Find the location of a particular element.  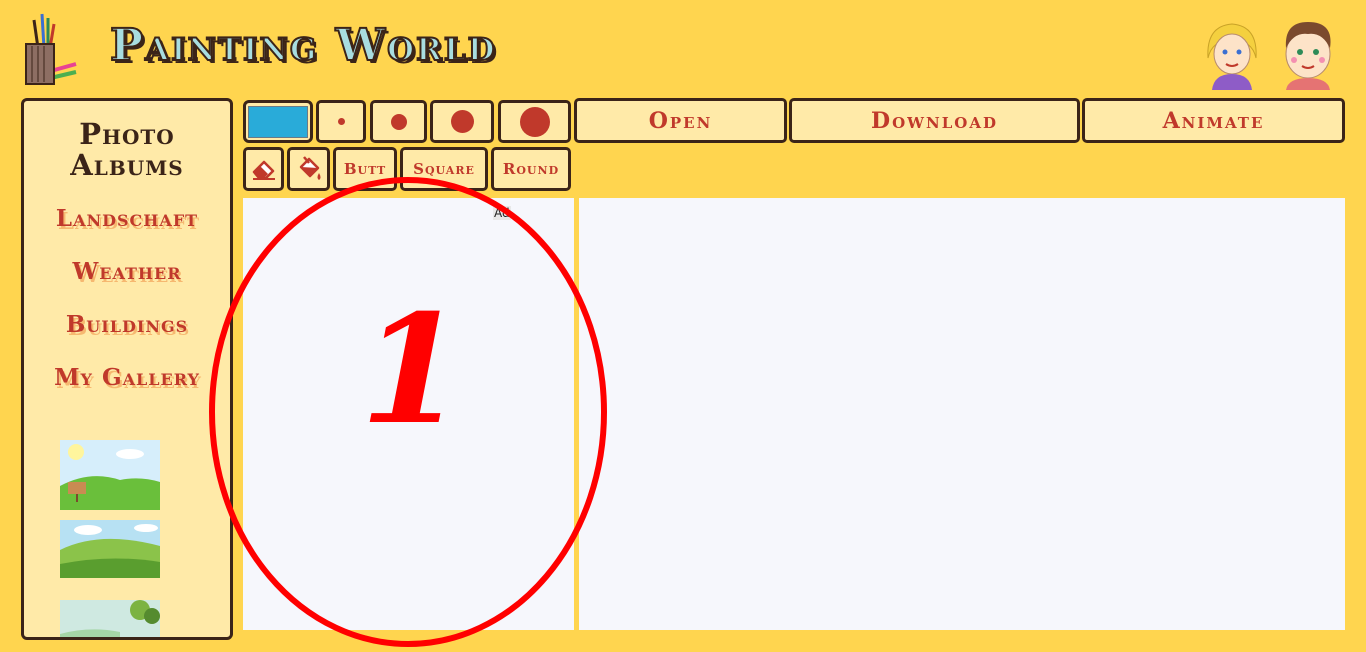

current-color-swatch is located at coordinates (278, 121).